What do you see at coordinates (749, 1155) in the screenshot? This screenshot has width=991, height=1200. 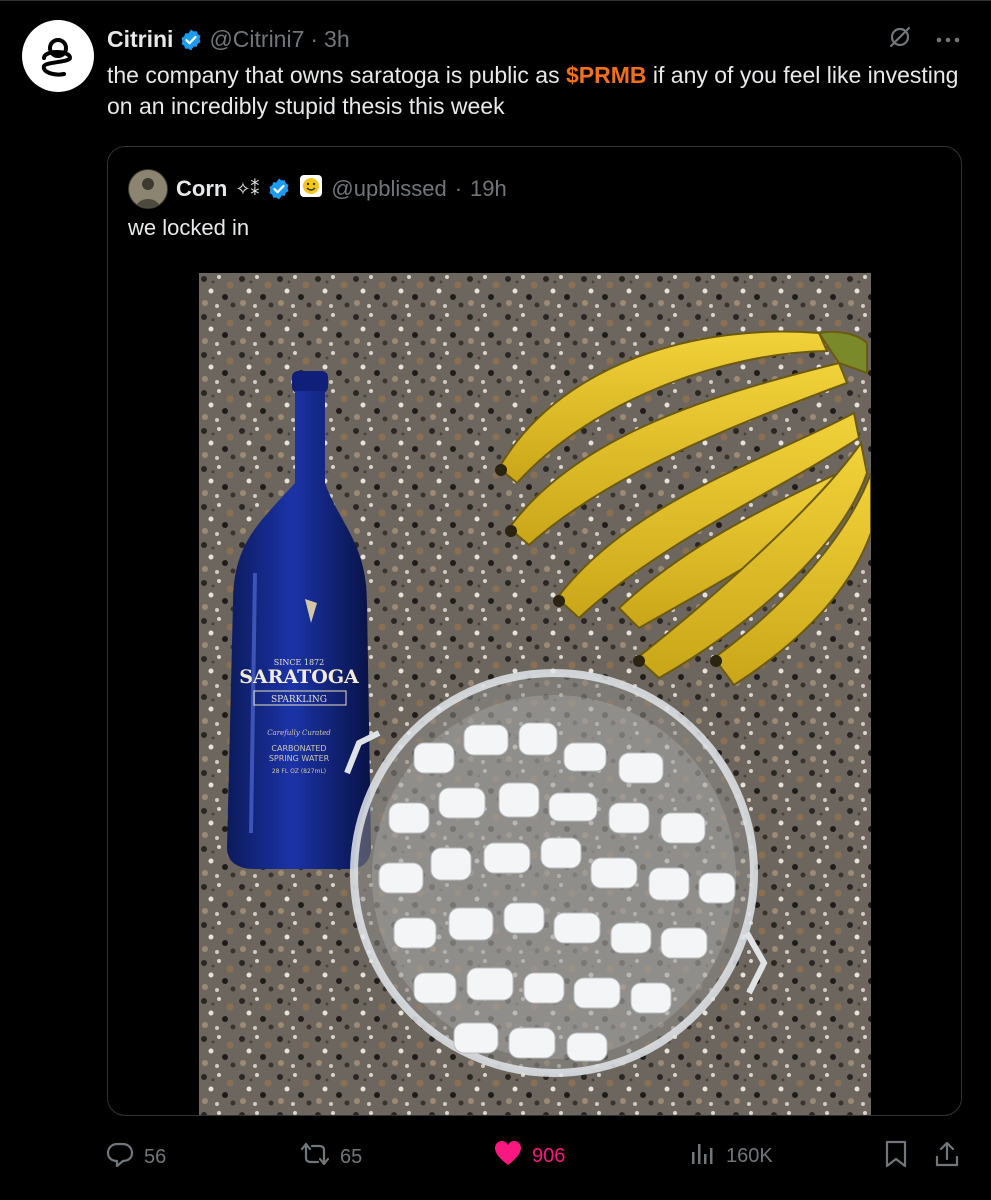 I see `views-count: 160K` at bounding box center [749, 1155].